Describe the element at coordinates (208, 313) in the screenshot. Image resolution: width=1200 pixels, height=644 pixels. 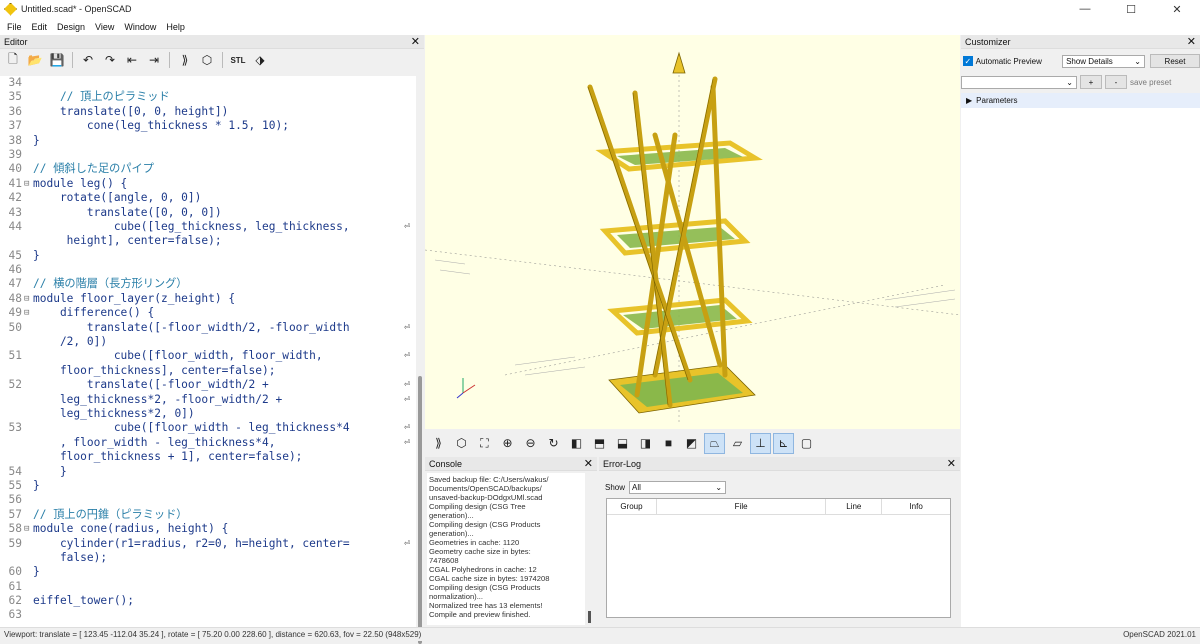
I see `code-line: 49 ⊟ difference() {` at that location.